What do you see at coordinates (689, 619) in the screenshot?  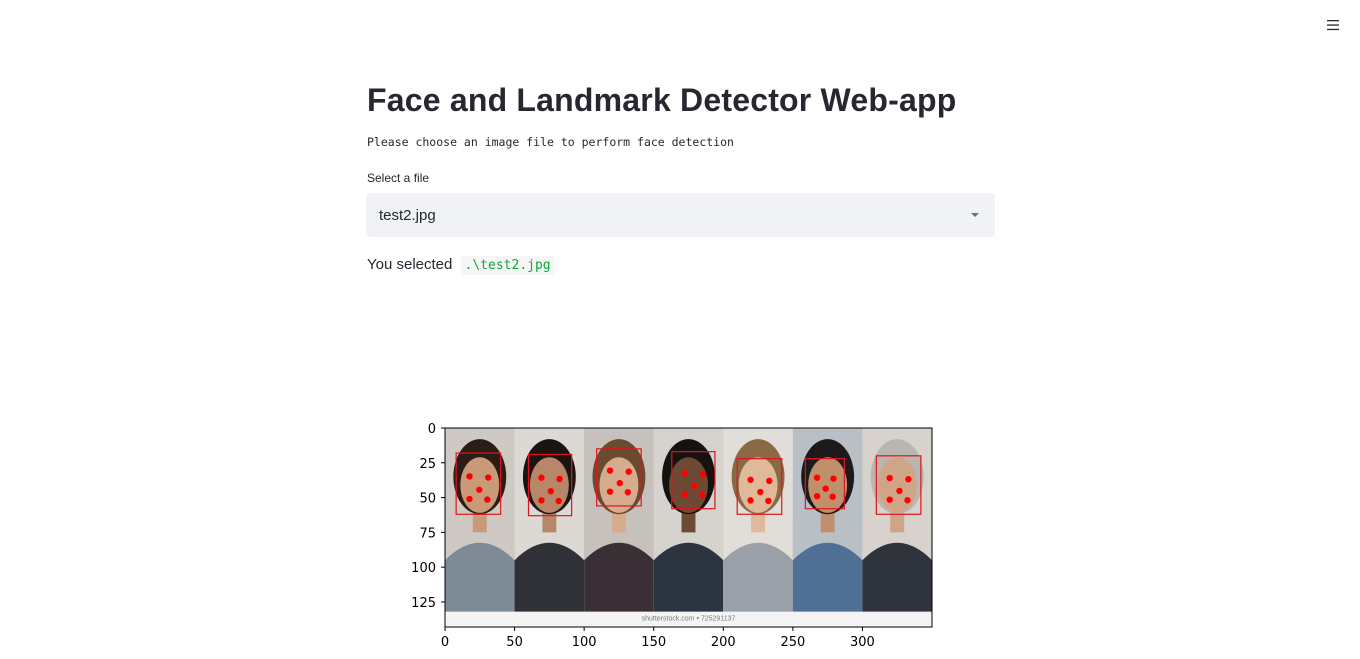 I see `image-caption: shutterstock.com • 725291137` at bounding box center [689, 619].